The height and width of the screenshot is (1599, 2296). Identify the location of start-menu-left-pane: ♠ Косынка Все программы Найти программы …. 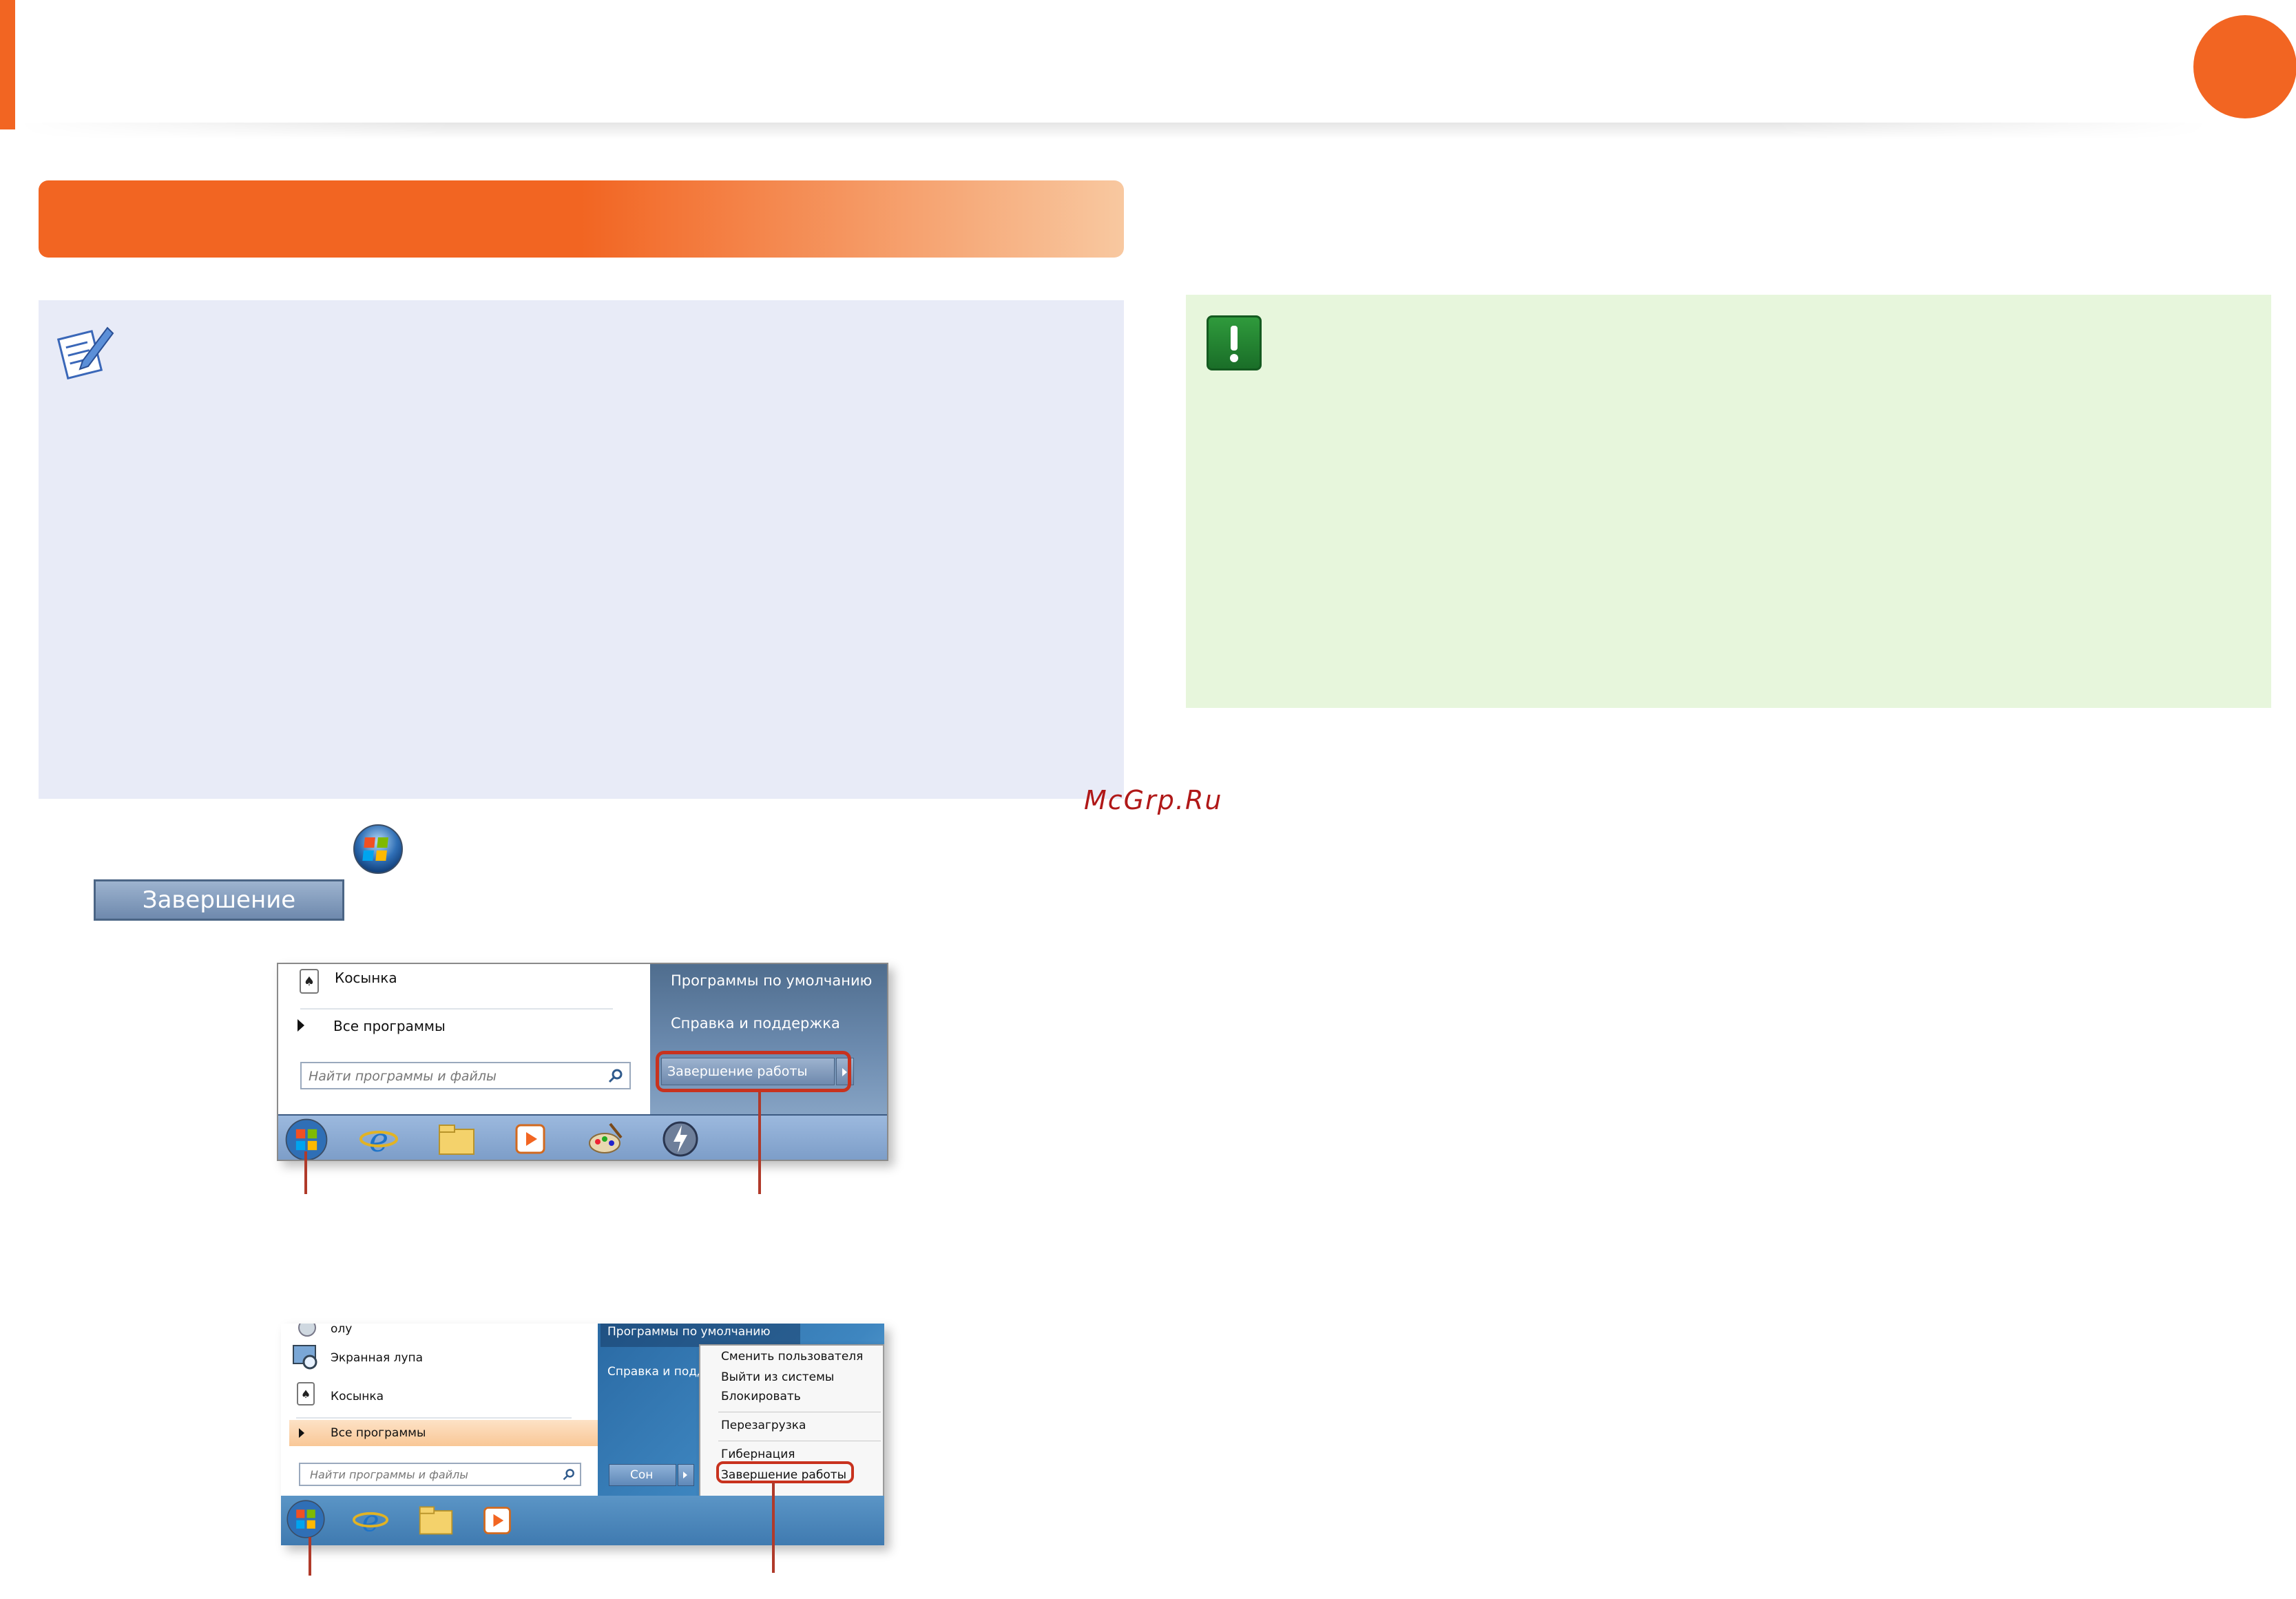
(464, 1039).